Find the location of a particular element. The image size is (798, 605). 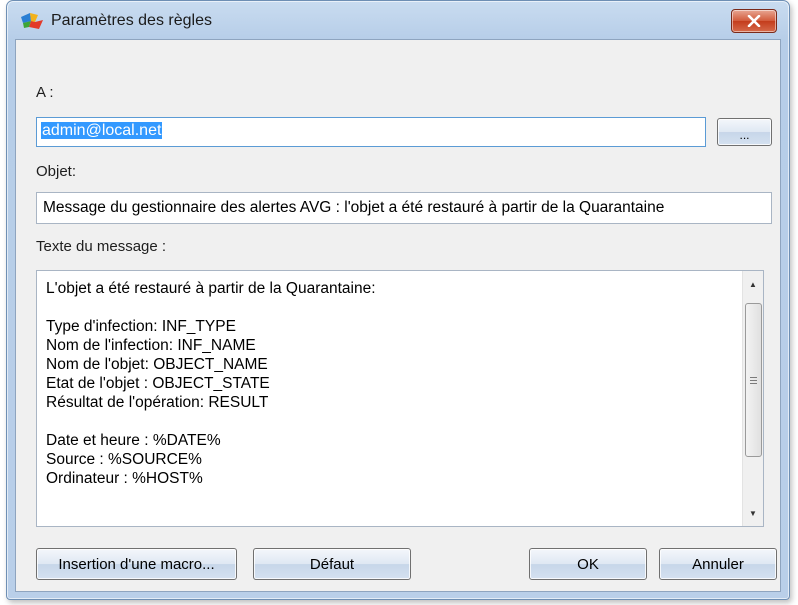

to-input: admin@local.net is located at coordinates (371, 132).